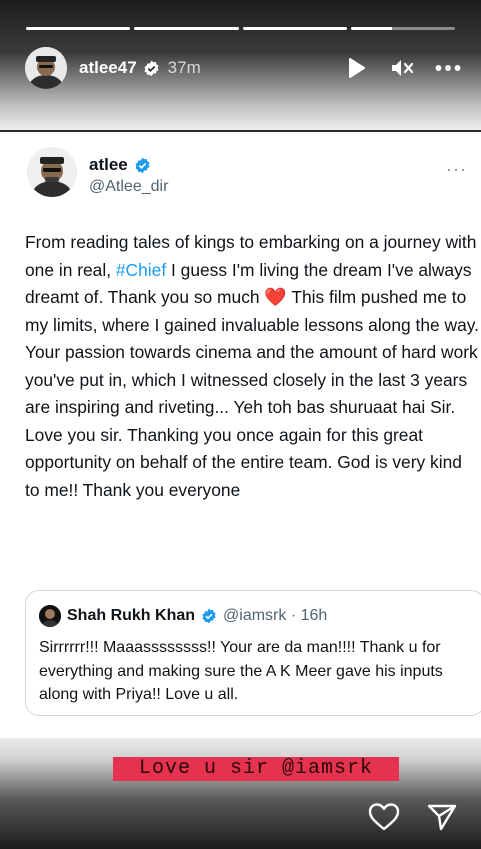 This screenshot has width=481, height=849. I want to click on story-progress-bar, so click(240, 28).